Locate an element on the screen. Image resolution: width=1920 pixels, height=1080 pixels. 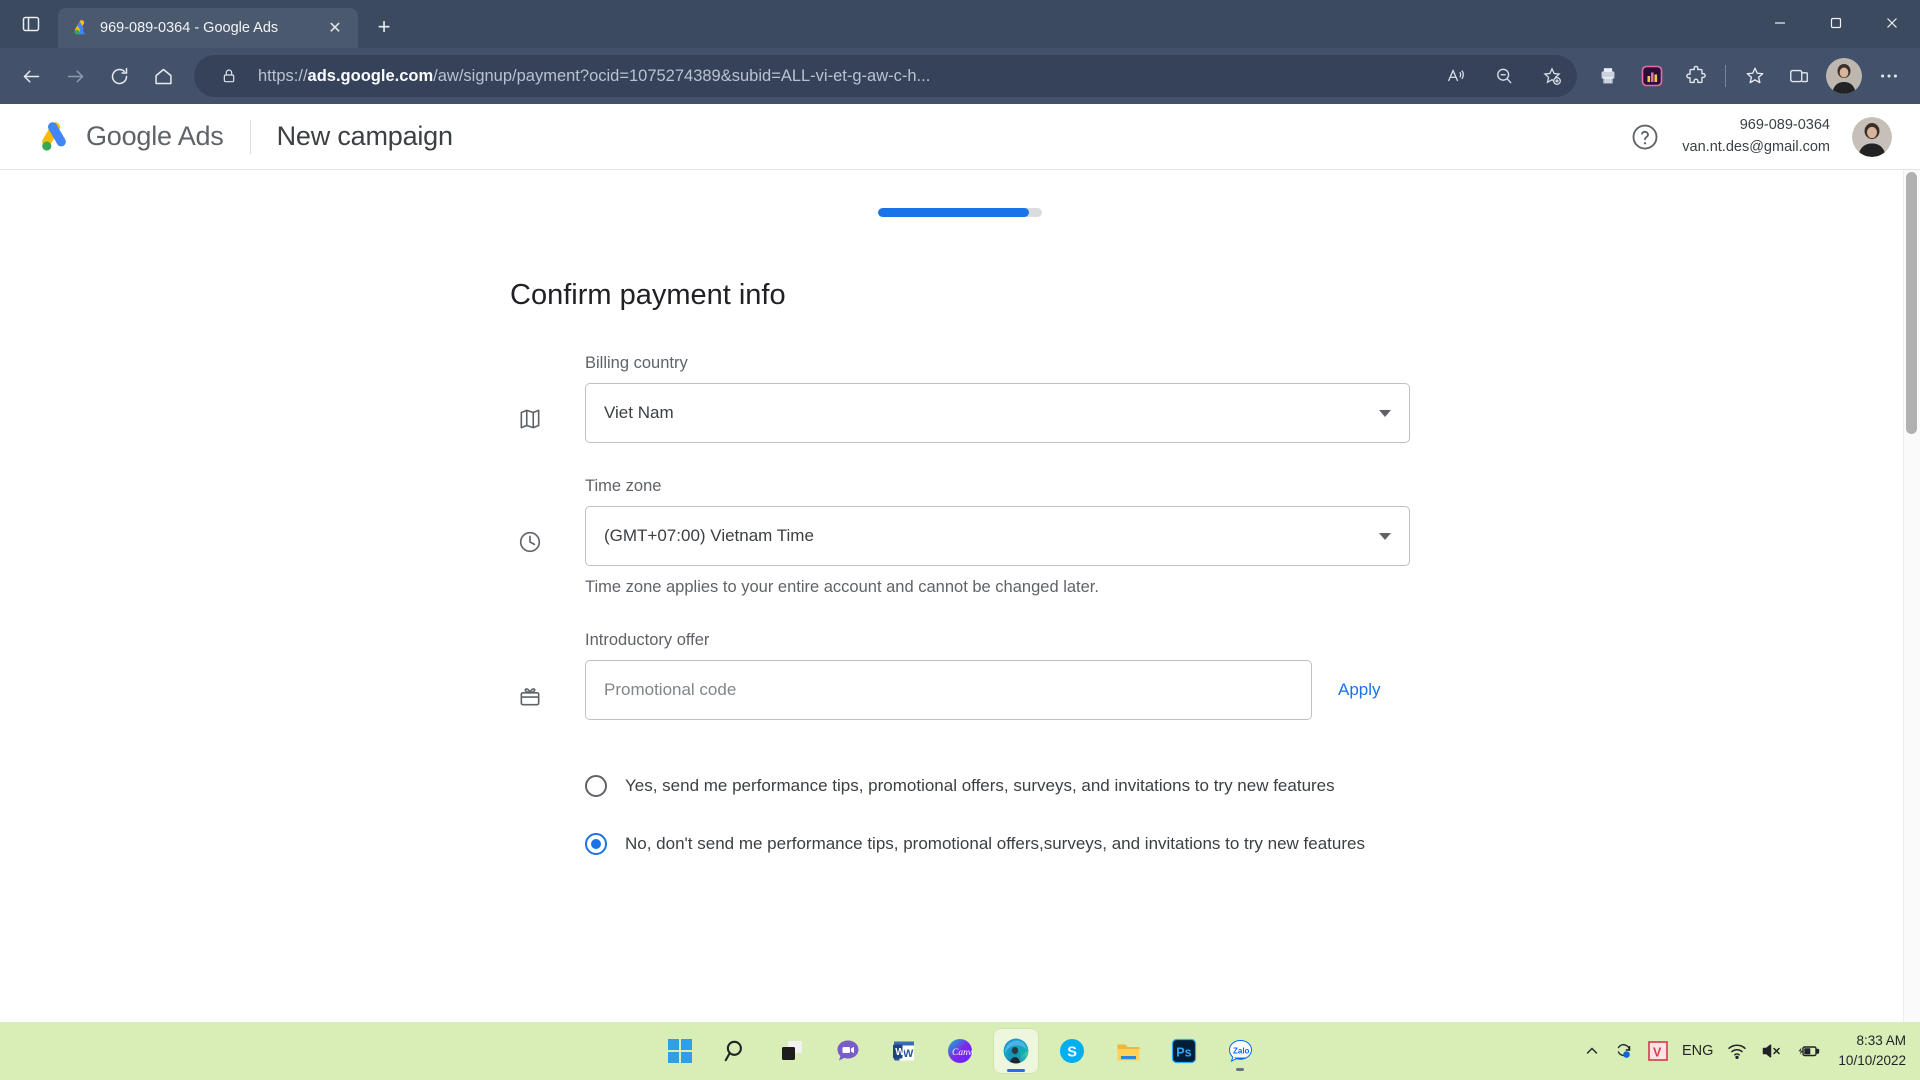
progress-track is located at coordinates (960, 212).